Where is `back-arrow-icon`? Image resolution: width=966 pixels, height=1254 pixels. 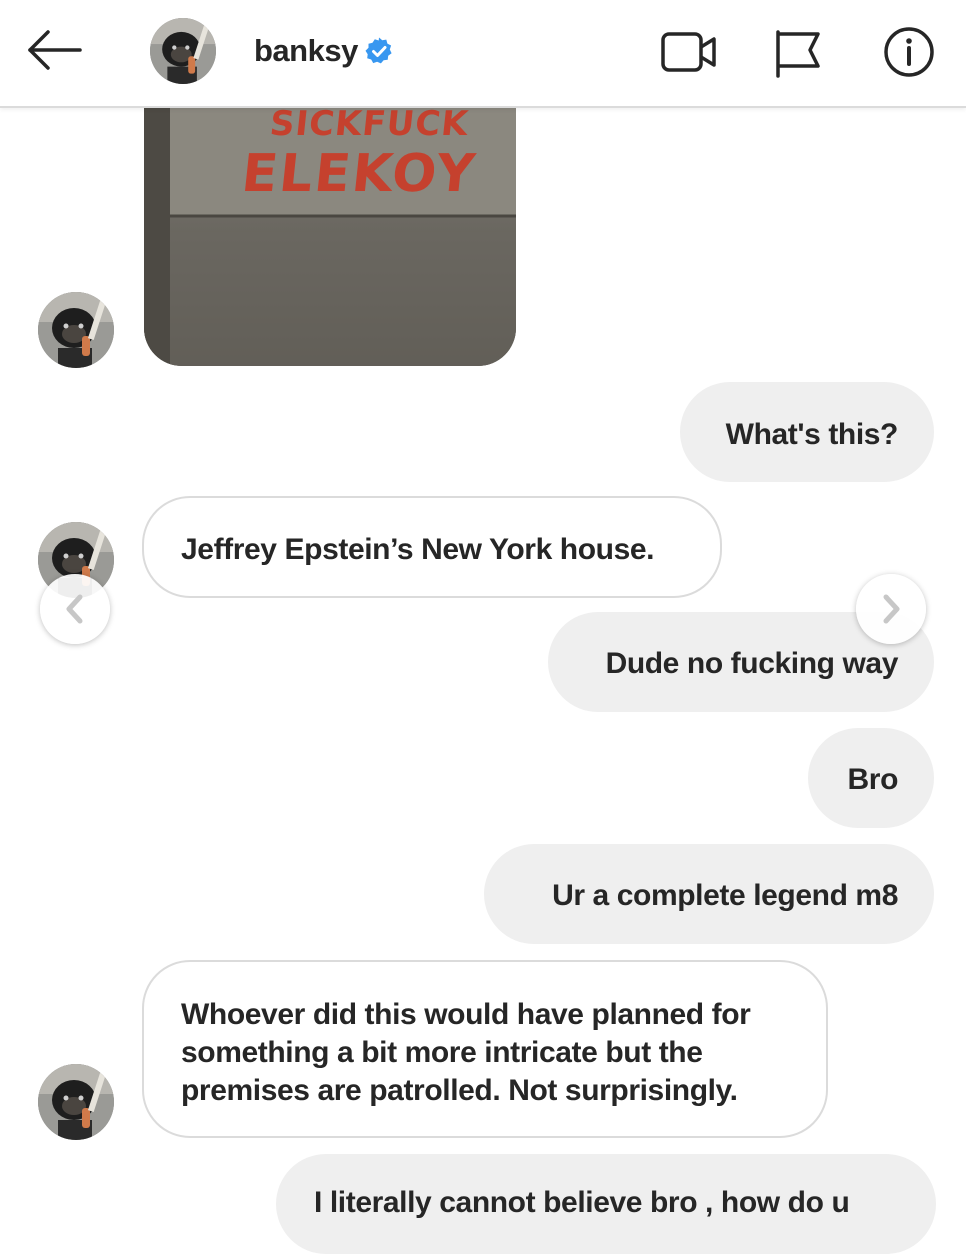 back-arrow-icon is located at coordinates (55, 50).